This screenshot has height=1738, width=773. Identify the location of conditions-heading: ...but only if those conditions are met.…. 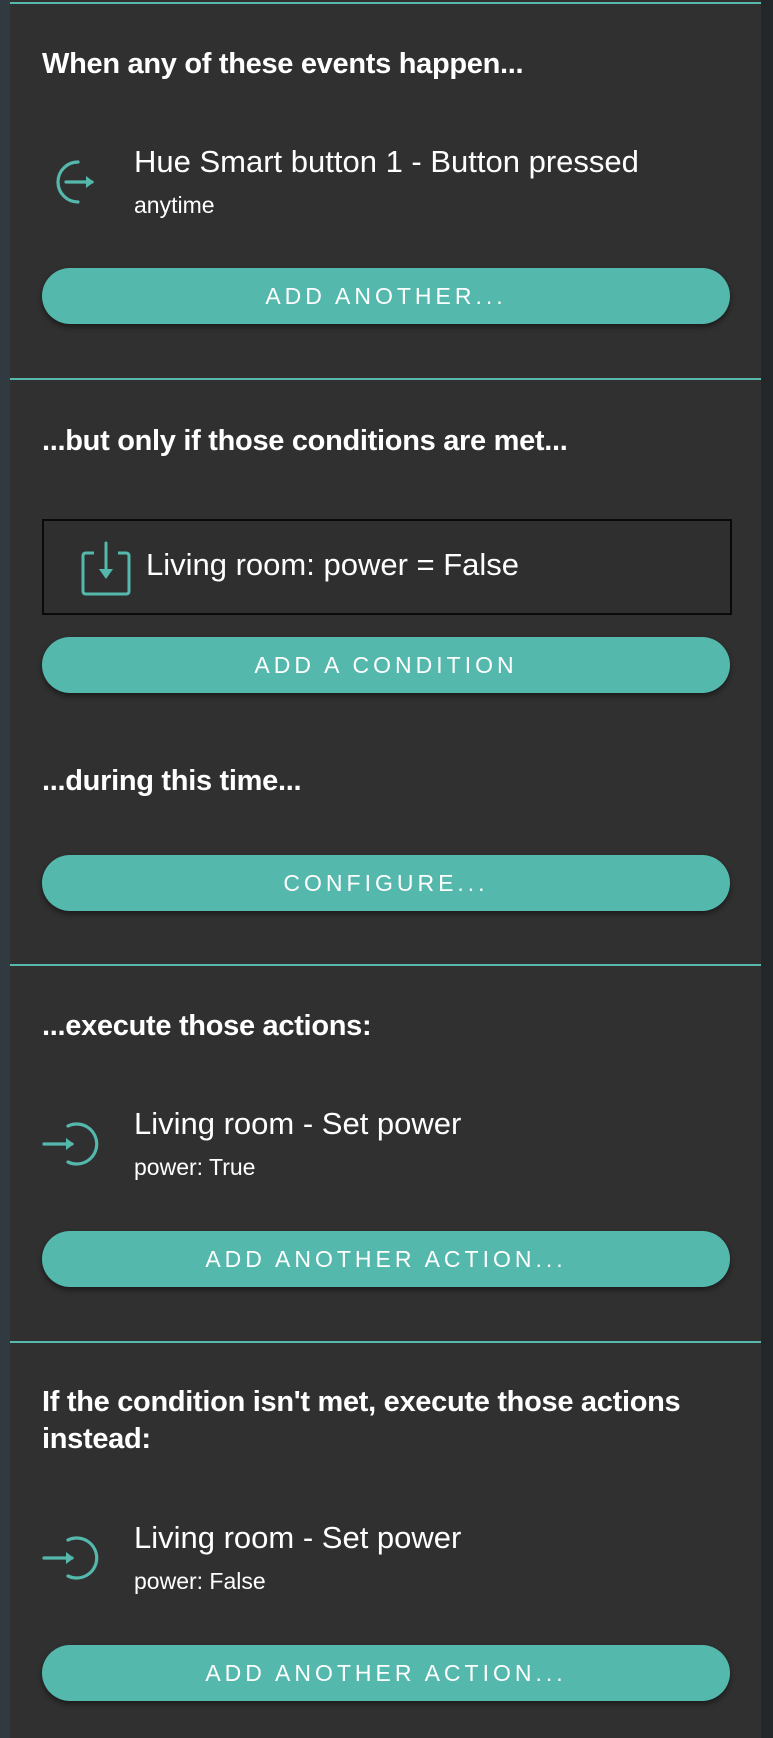
(305, 441).